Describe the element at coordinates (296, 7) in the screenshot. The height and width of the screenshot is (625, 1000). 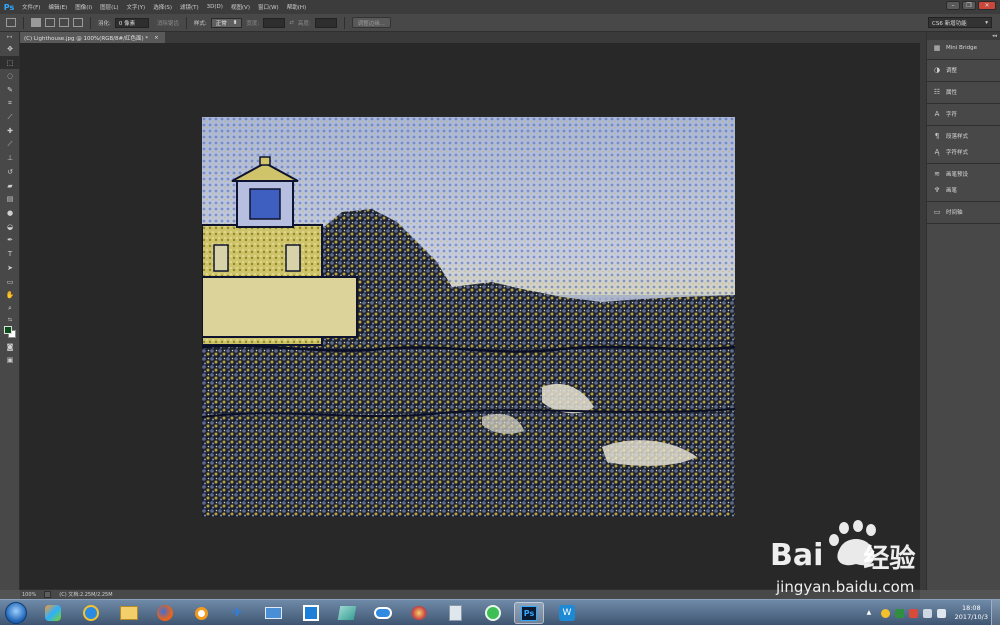
I see `menu-help: 帮助(H)` at that location.